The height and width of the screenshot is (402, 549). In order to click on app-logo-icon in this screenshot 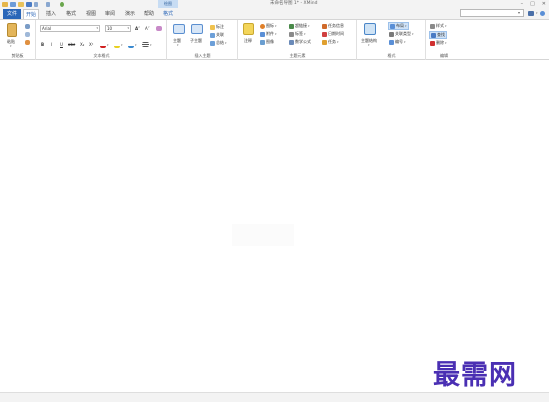, I will do `click(5, 4)`.